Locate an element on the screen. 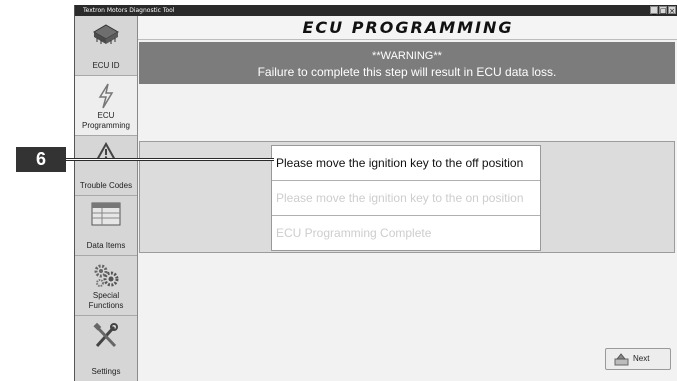 The width and height of the screenshot is (677, 381). sidebar-item-data-items: Data Items is located at coordinates (106, 226).